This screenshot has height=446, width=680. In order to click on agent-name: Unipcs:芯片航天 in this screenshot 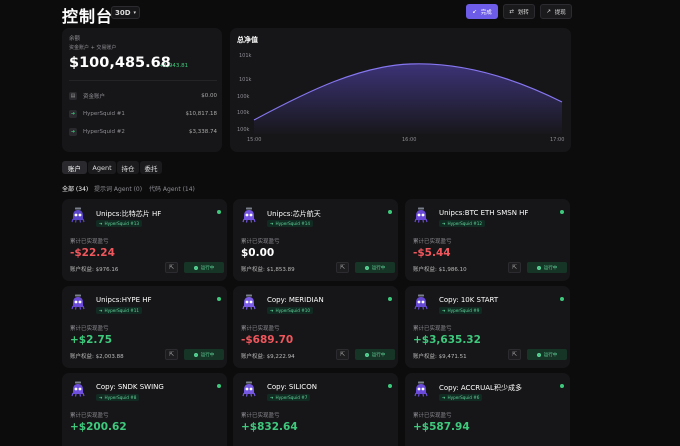, I will do `click(294, 214)`.